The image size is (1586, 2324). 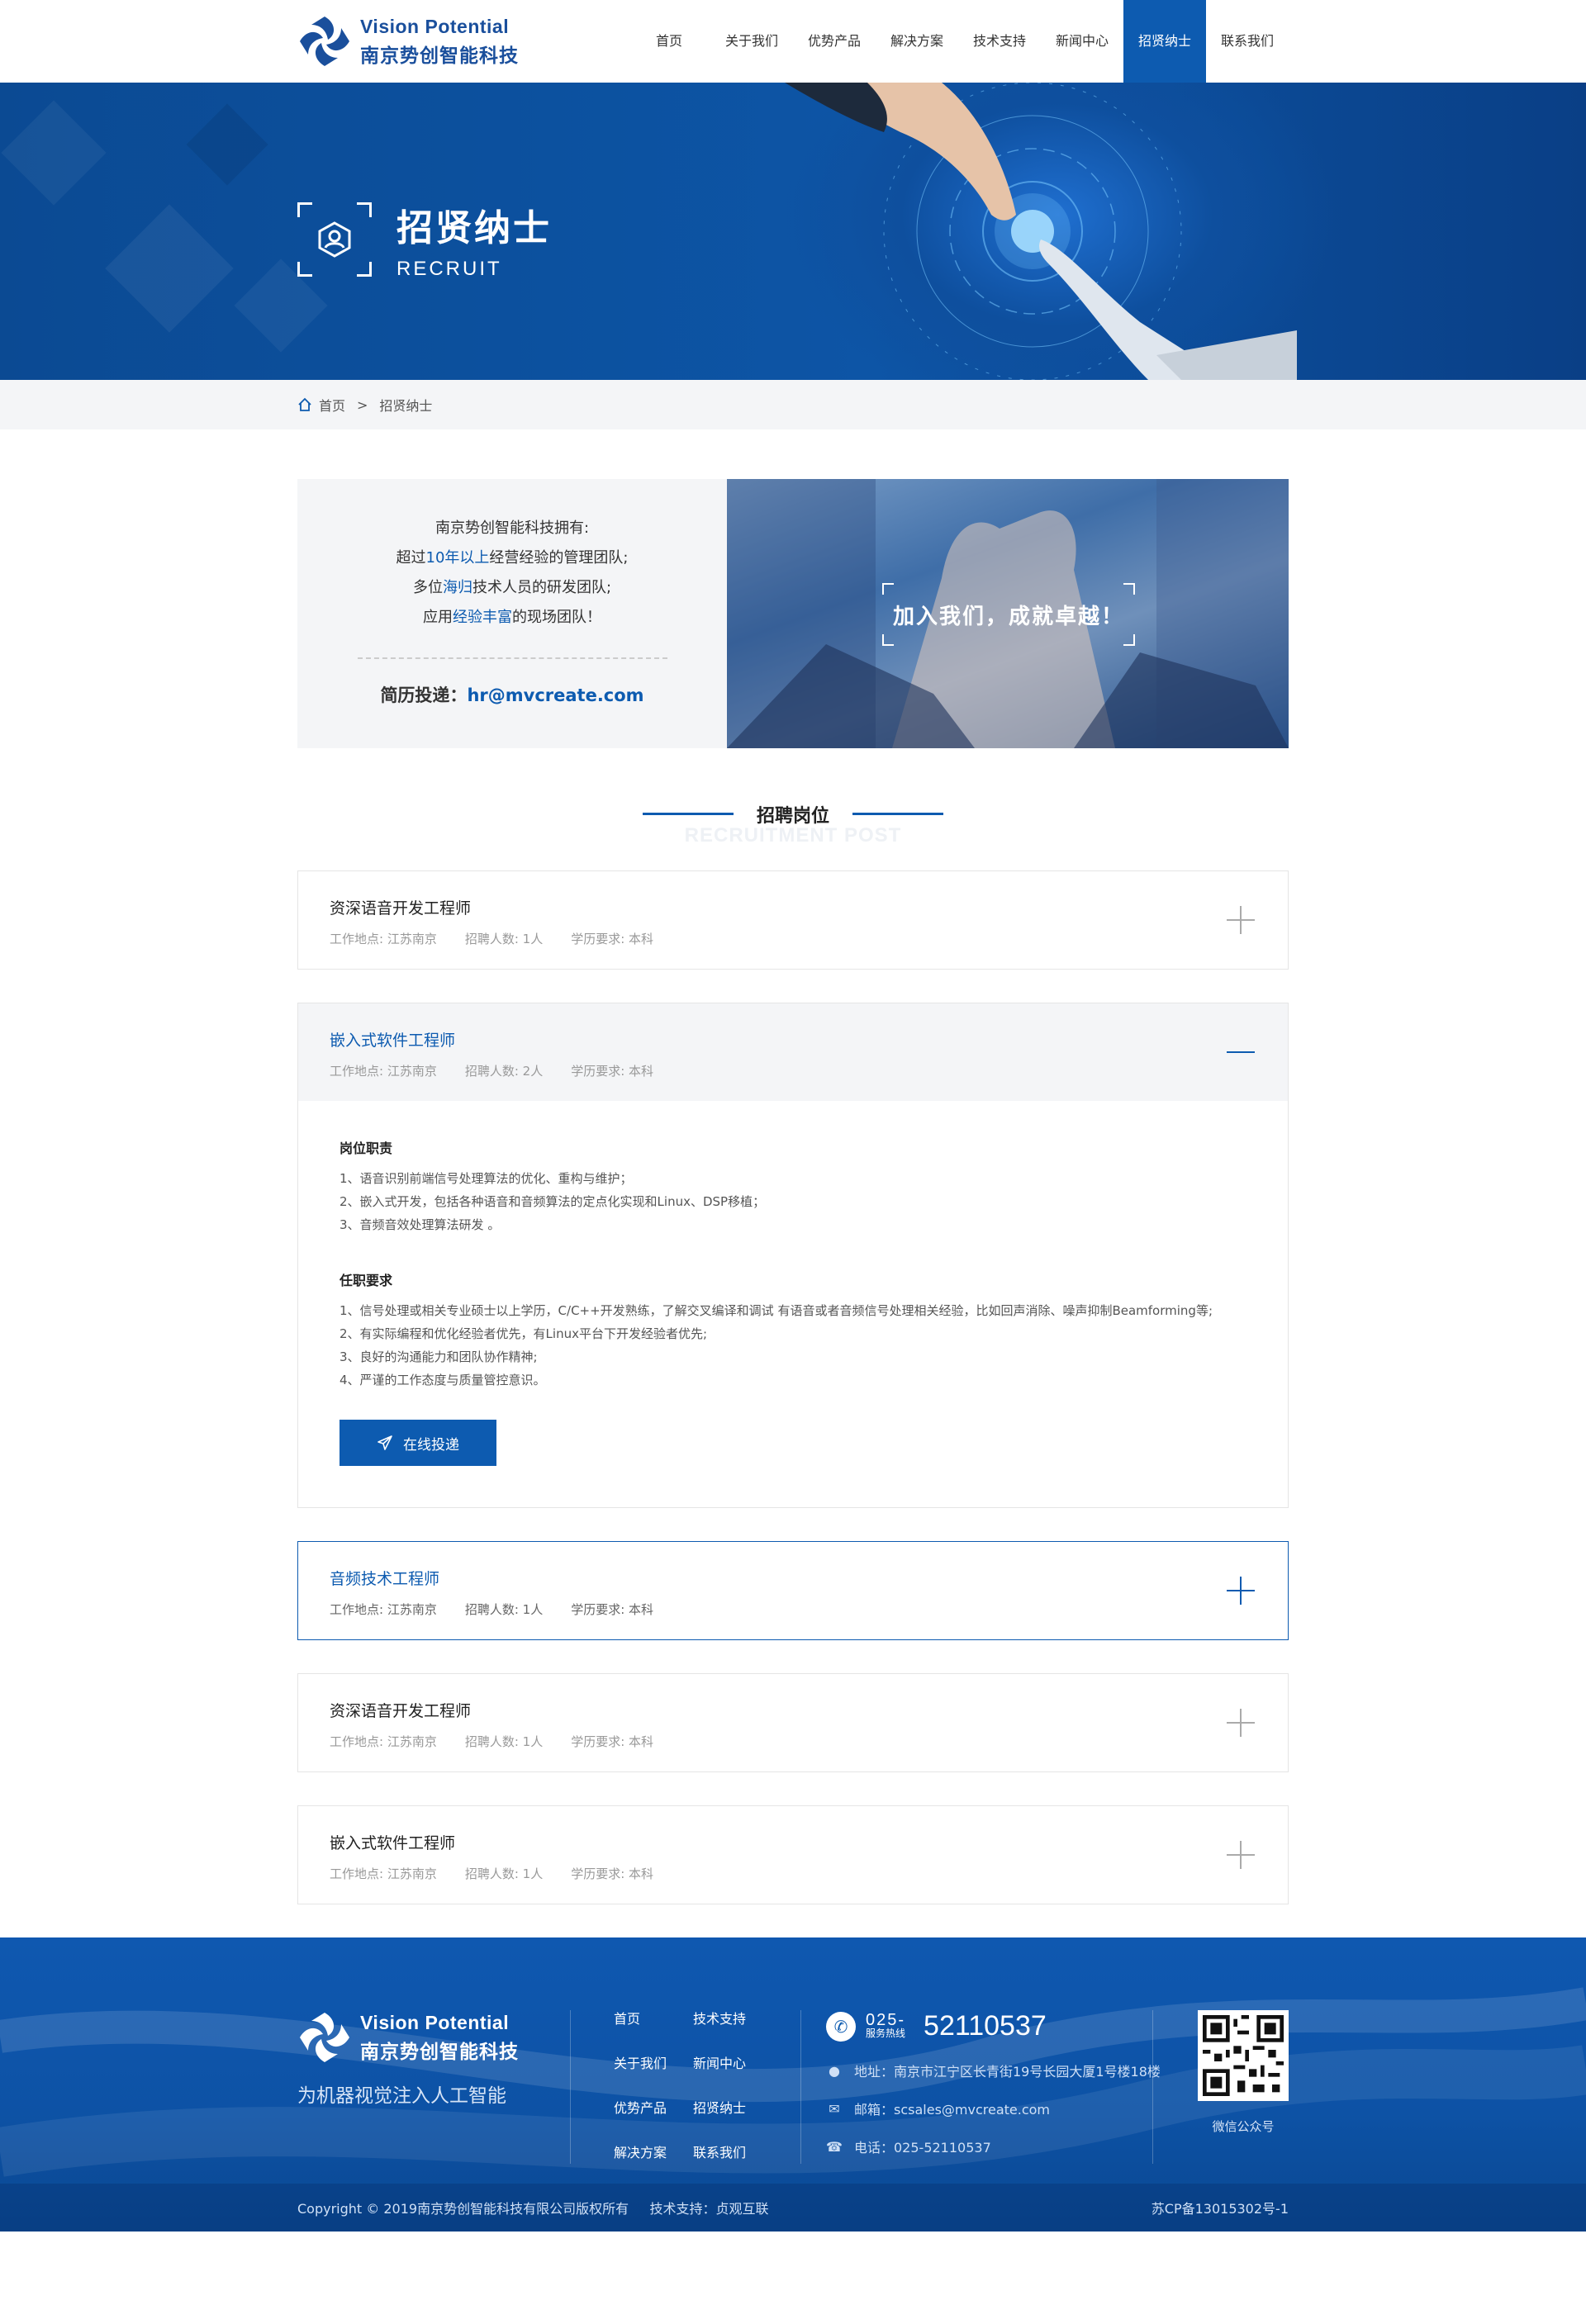 What do you see at coordinates (366, 1148) in the screenshot?
I see `duty-heading: 岗位职责` at bounding box center [366, 1148].